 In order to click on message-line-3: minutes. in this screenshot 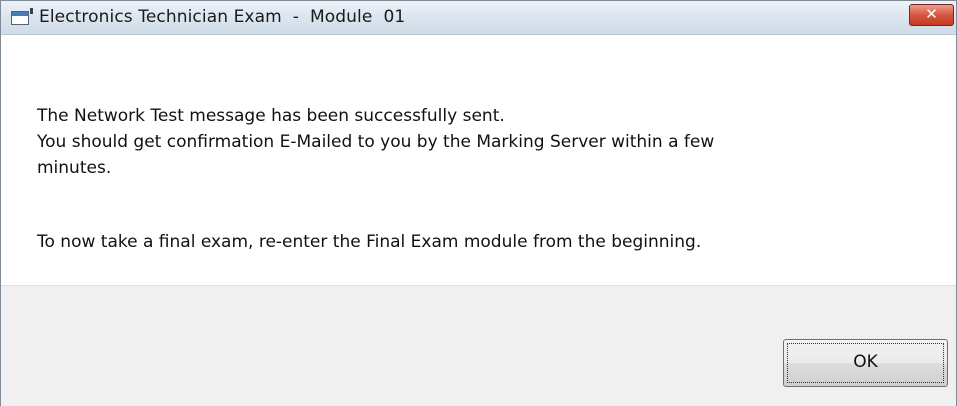, I will do `click(74, 168)`.